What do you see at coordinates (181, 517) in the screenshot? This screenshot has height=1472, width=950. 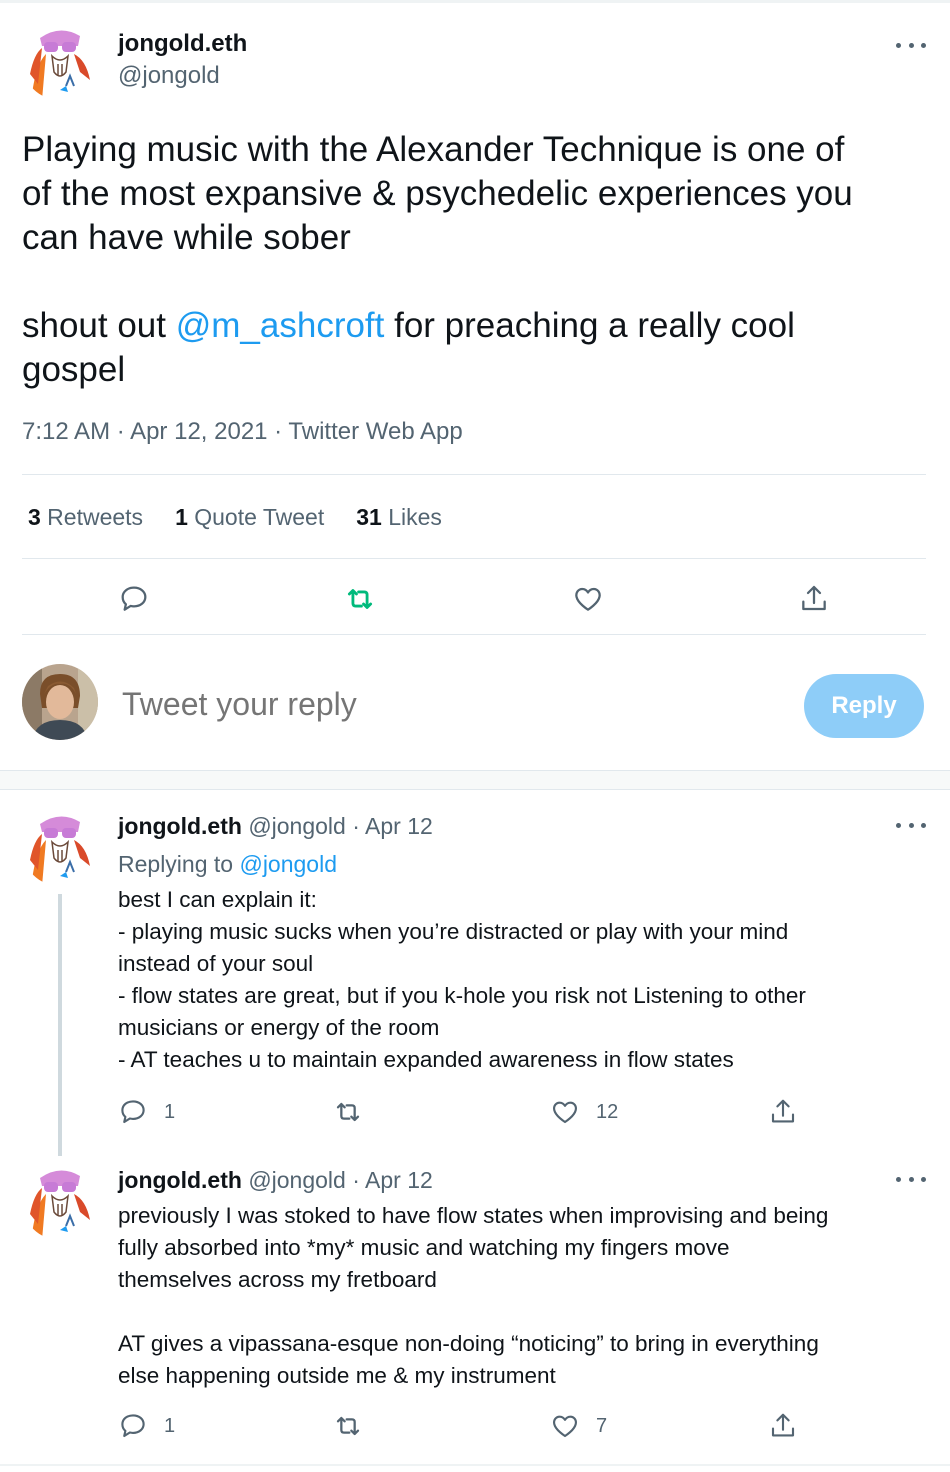 I see `quotes-count: 1` at bounding box center [181, 517].